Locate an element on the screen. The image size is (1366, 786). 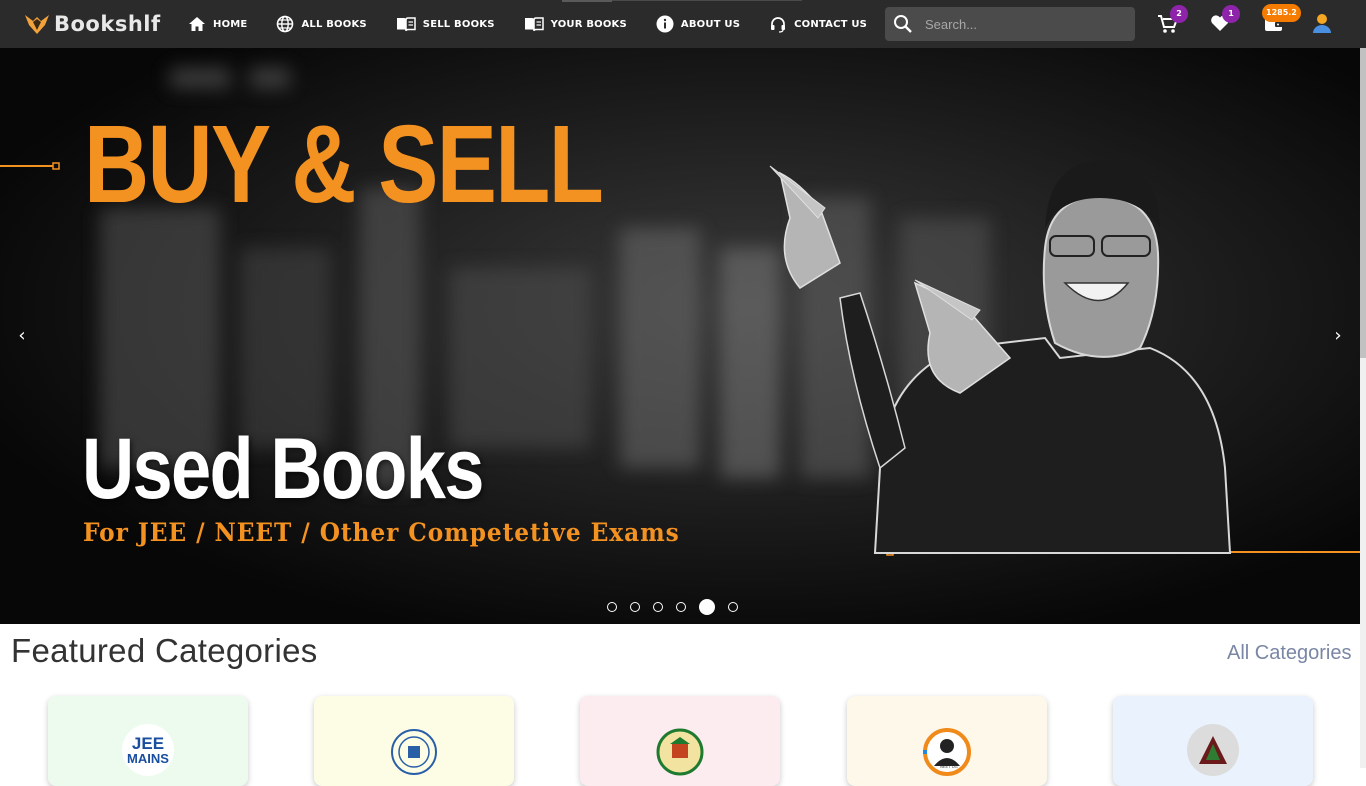
brand-logo: Bookshlf is located at coordinates (92, 24).